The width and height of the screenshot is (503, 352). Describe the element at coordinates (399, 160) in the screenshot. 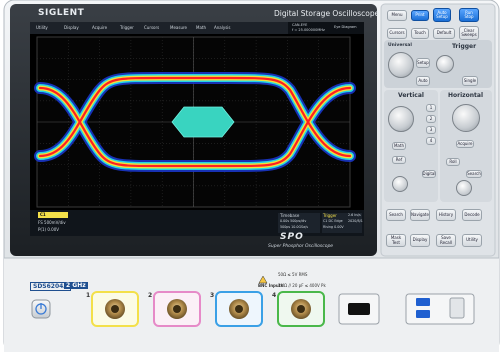

I see `ref-button: Ref` at that location.